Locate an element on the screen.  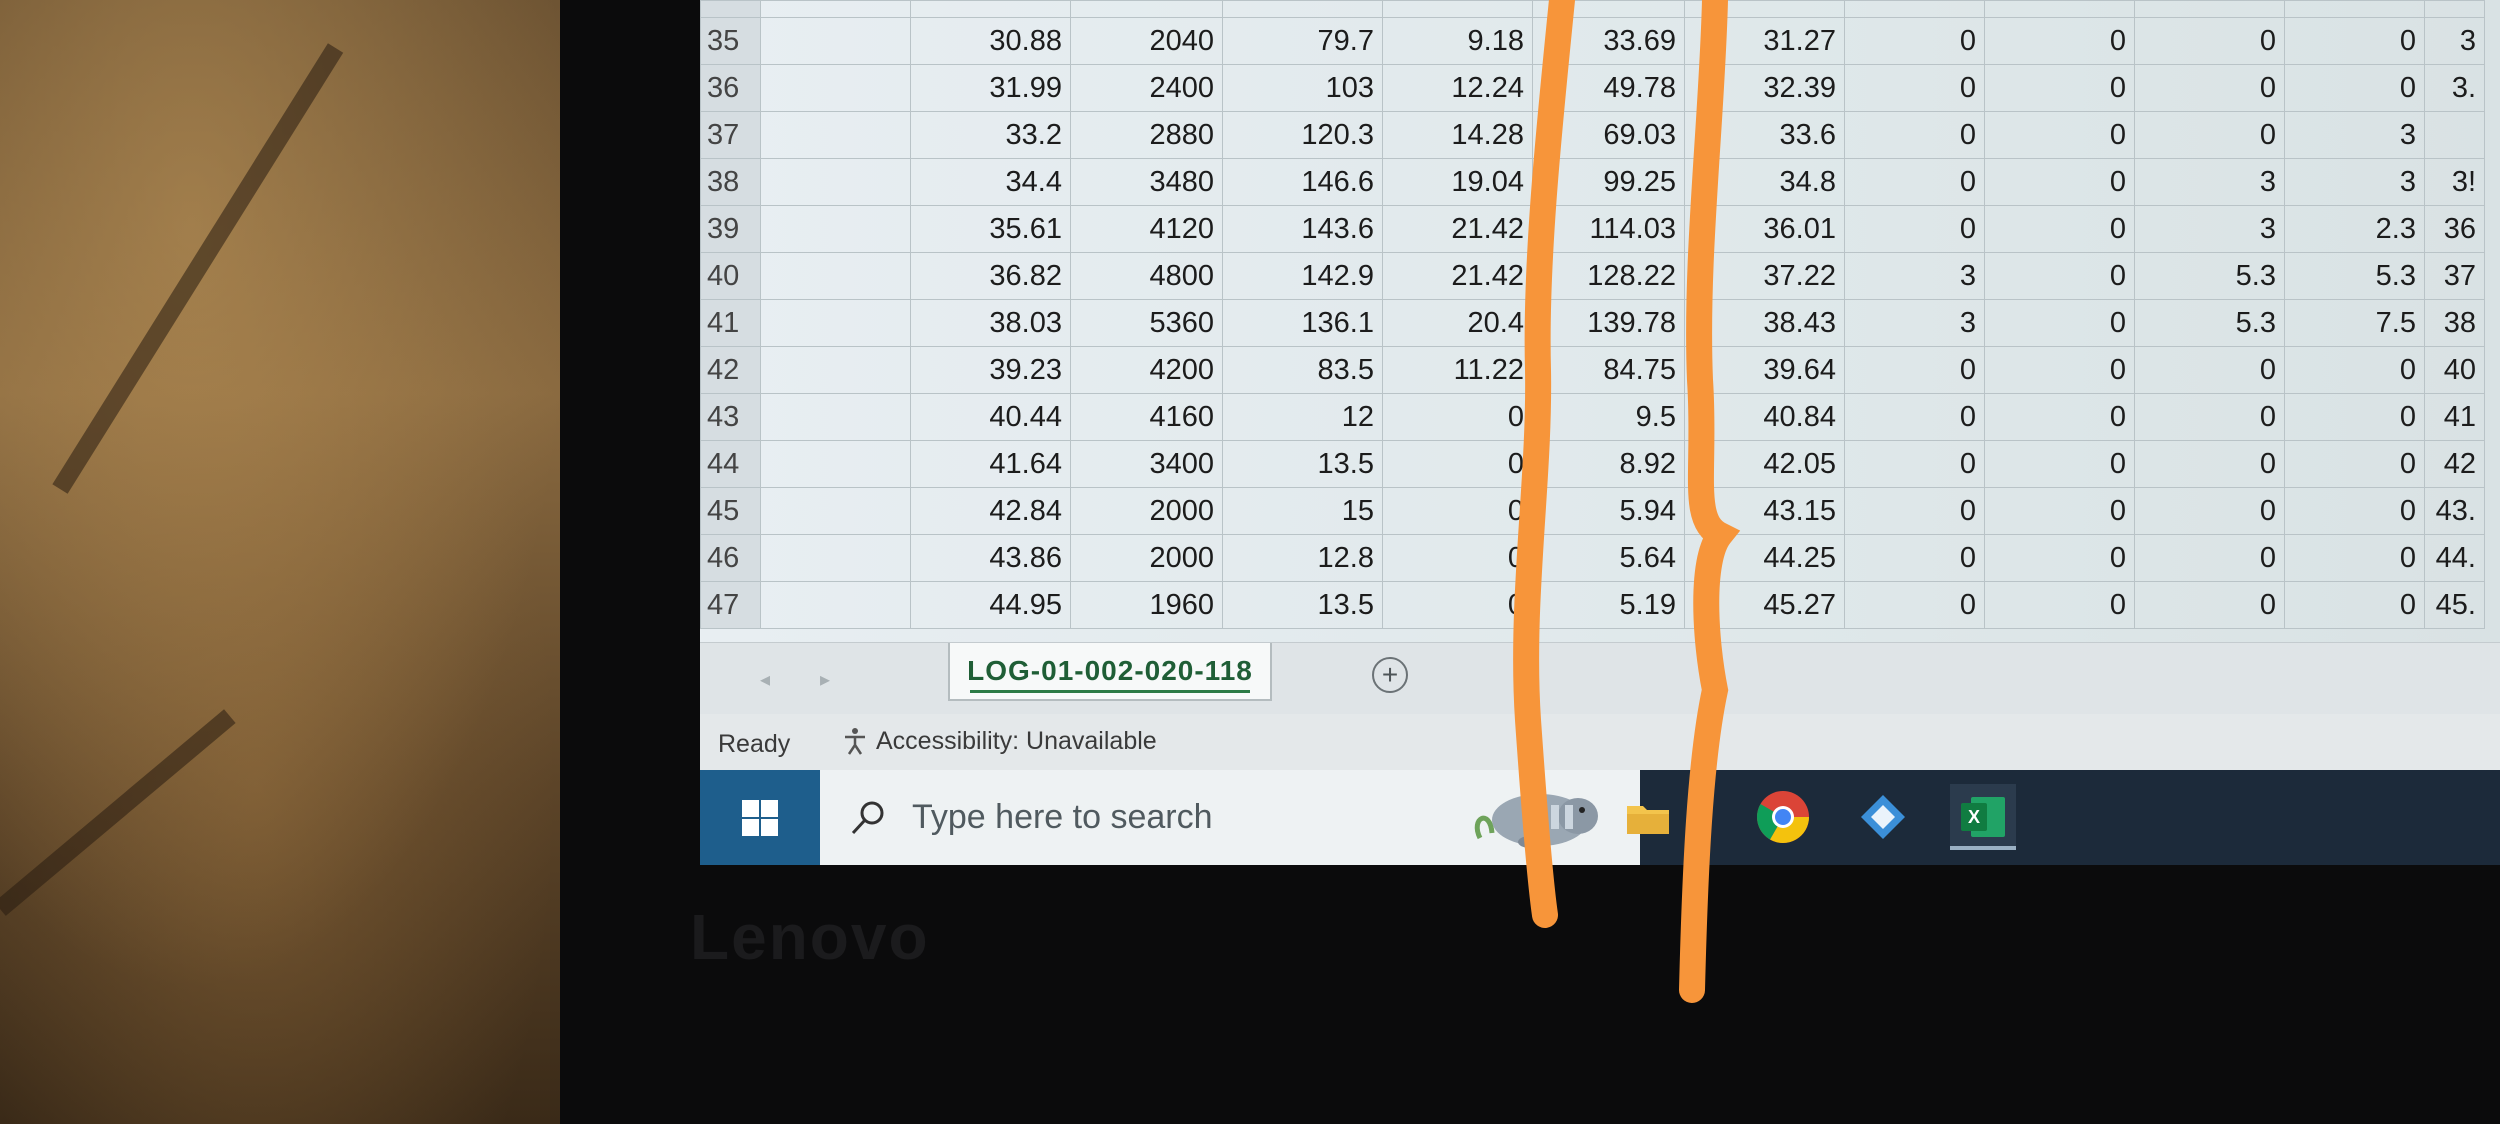
grid-cell: 39.64 is located at coordinates (1764, 370).